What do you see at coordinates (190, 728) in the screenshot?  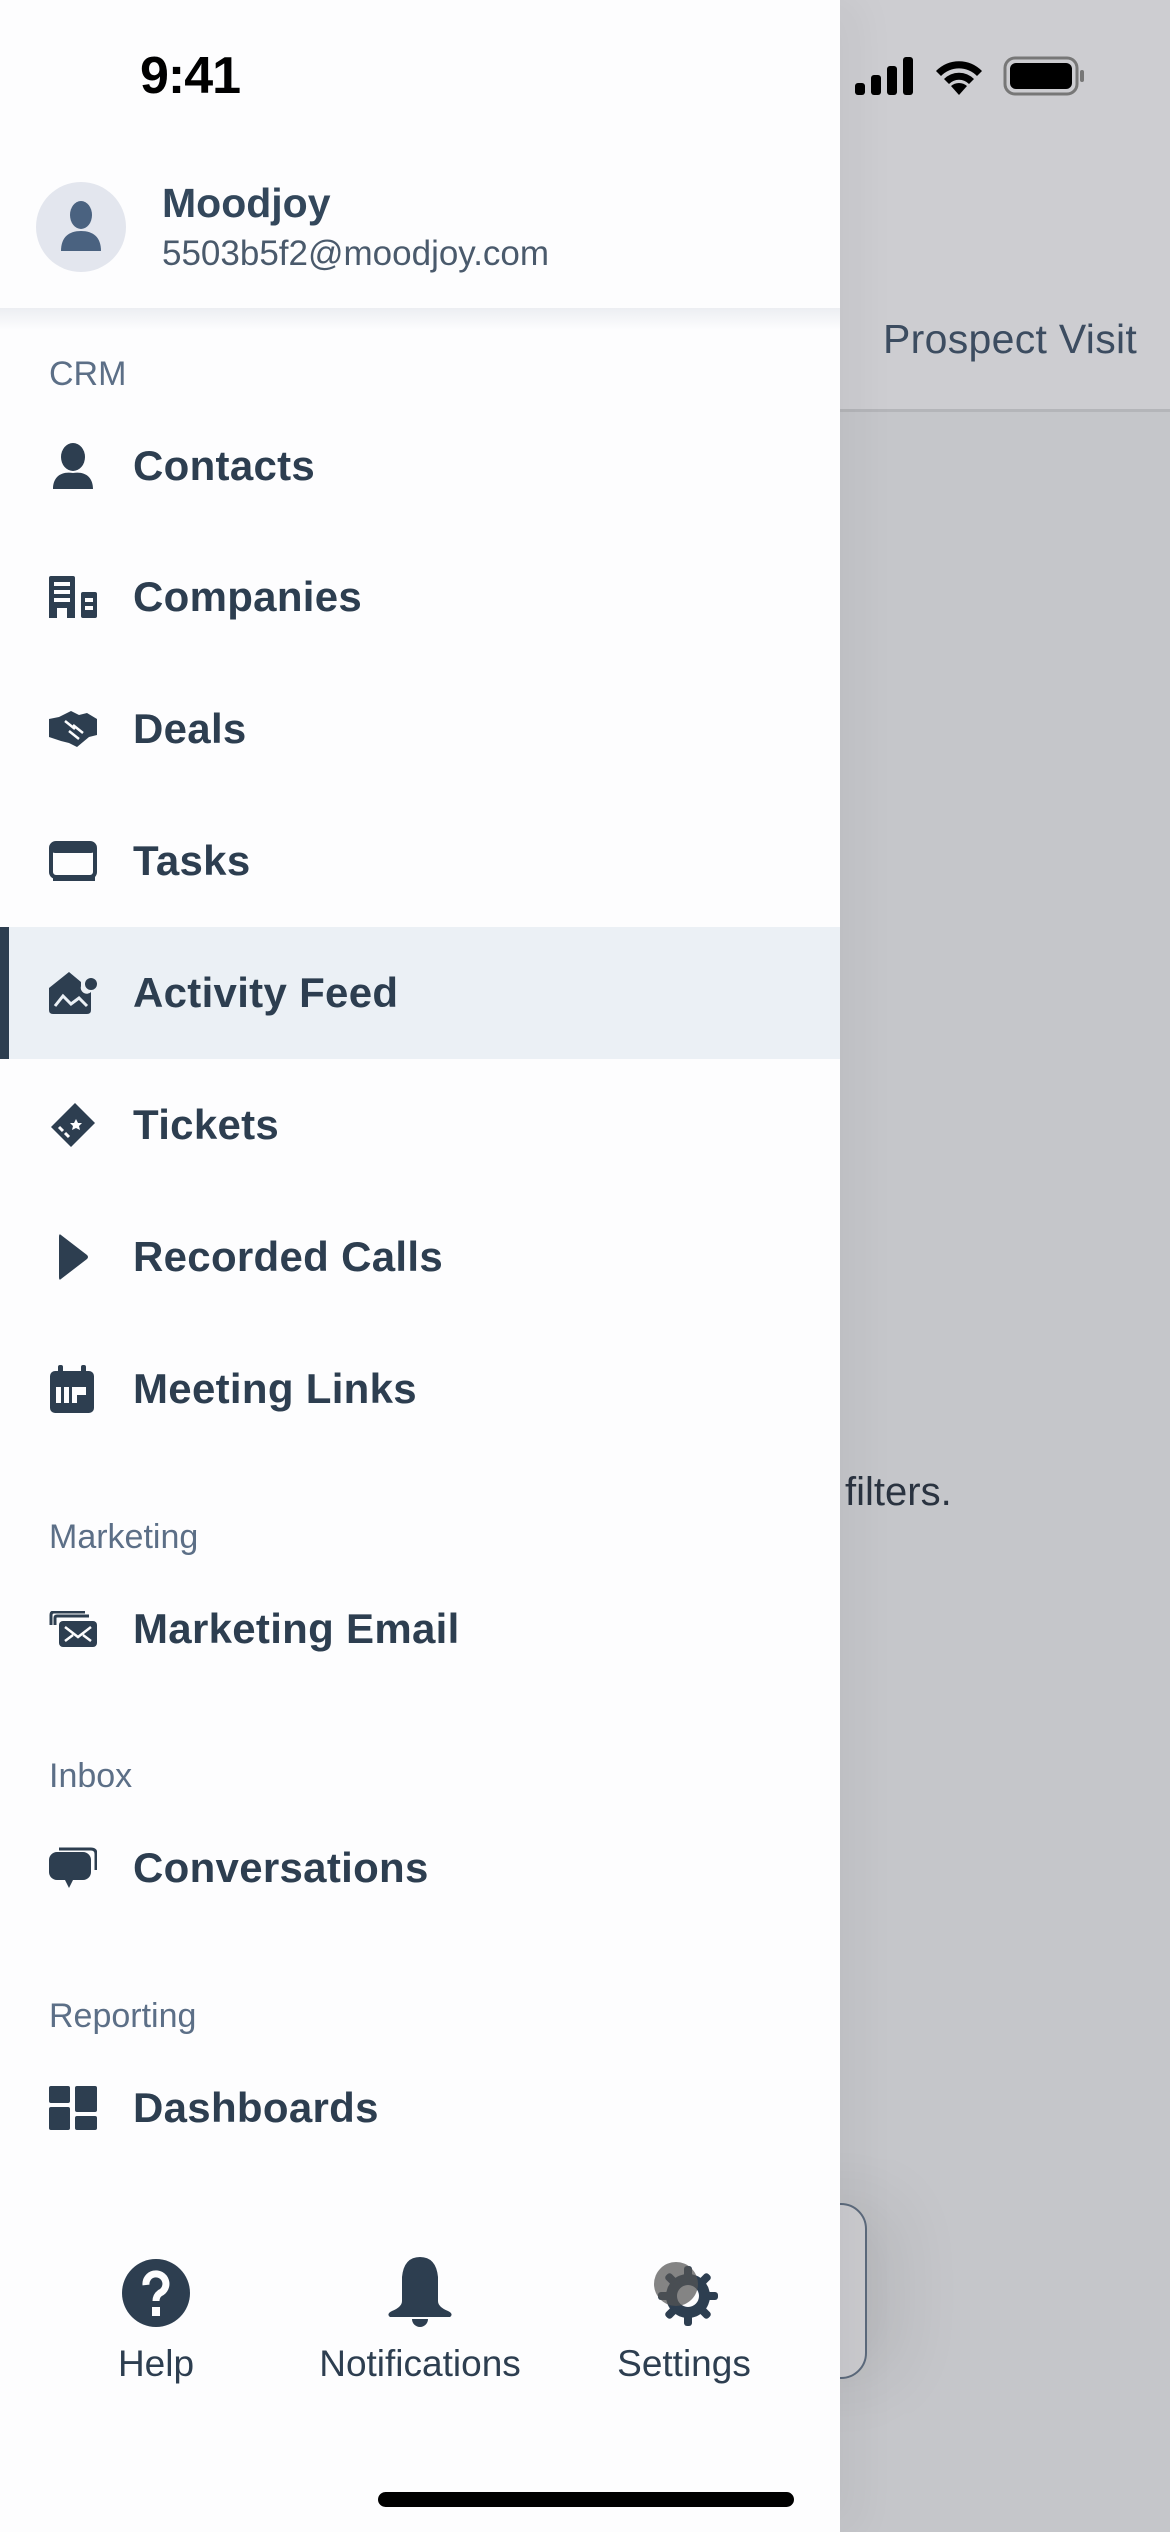 I see `nav-label: Deals` at bounding box center [190, 728].